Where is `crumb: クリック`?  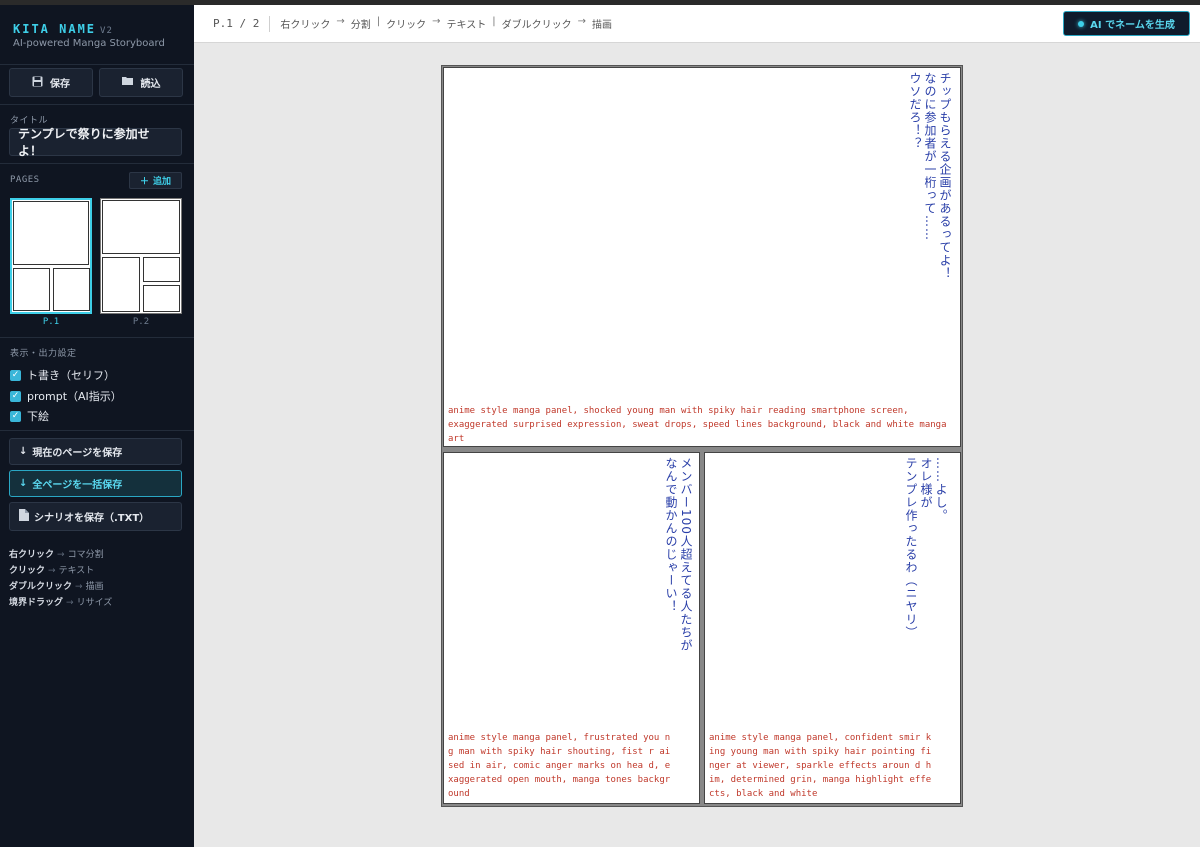 crumb: クリック is located at coordinates (406, 25).